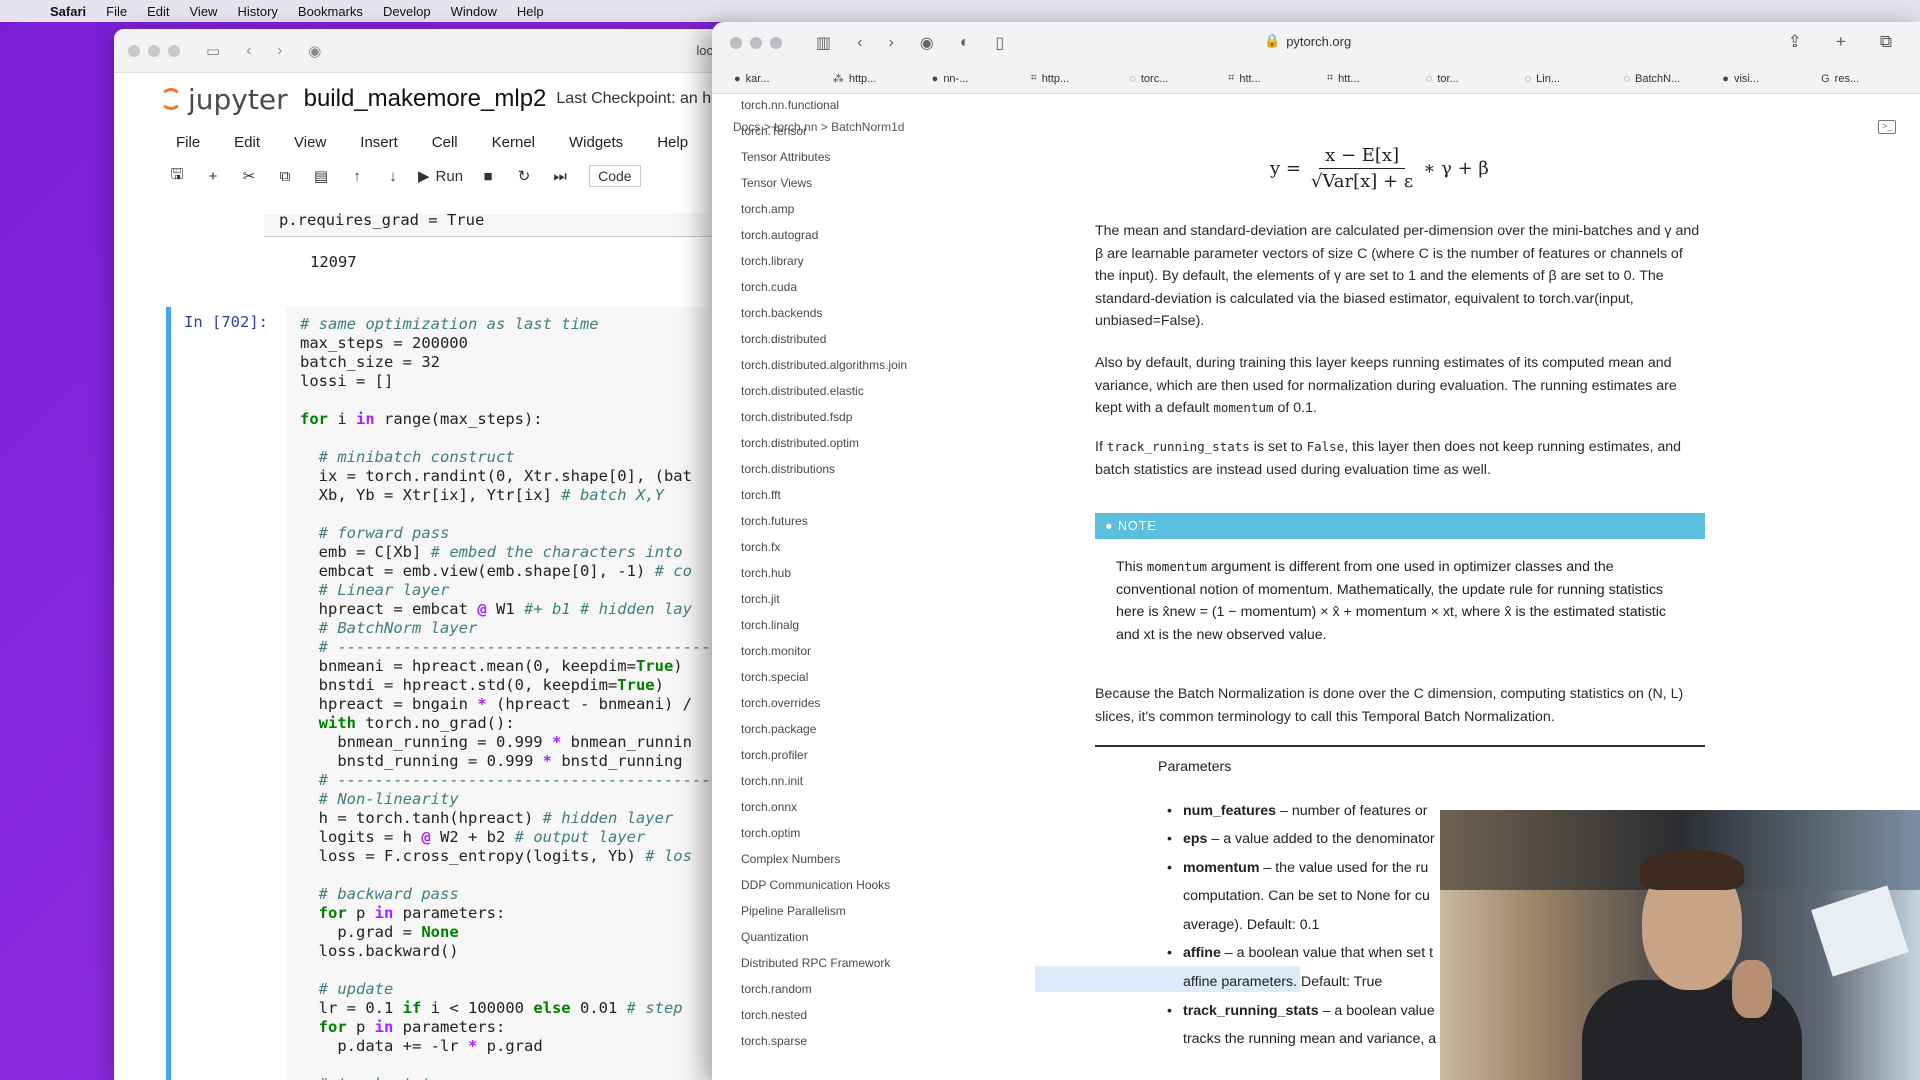 This screenshot has height=1080, width=1920. Describe the element at coordinates (774, 1041) in the screenshot. I see `sidebar-nav-link: torch.sparse` at that location.